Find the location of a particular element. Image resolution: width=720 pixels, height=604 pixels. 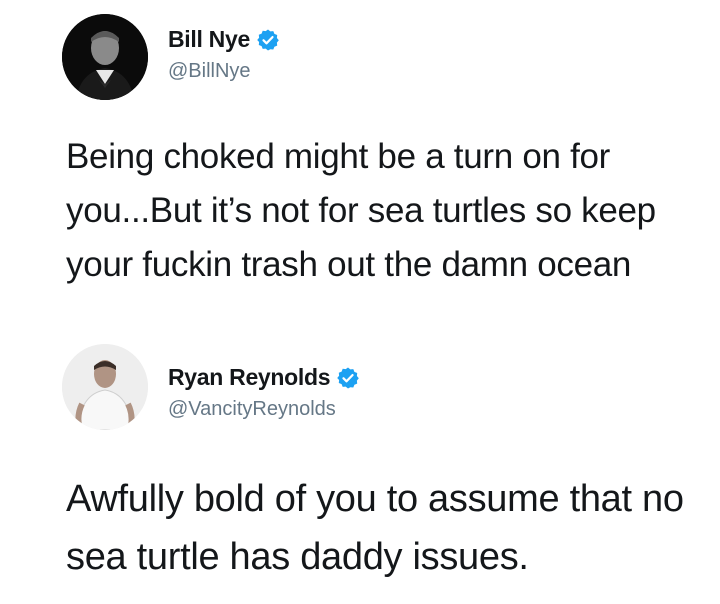

display-name: Bill Nye is located at coordinates (209, 39).